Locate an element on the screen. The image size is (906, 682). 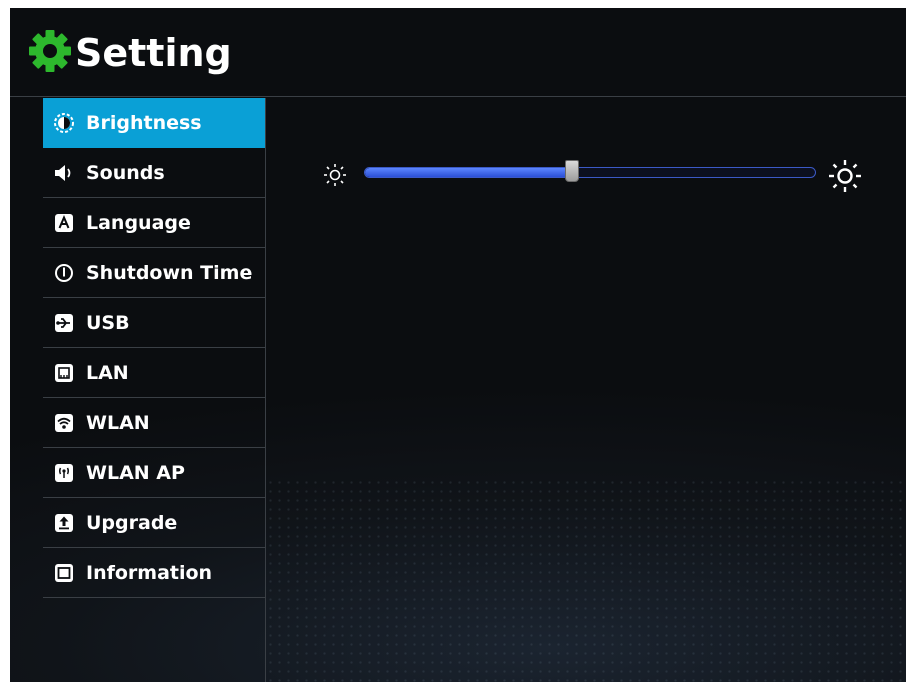
sun-small-icon is located at coordinates (335, 175).